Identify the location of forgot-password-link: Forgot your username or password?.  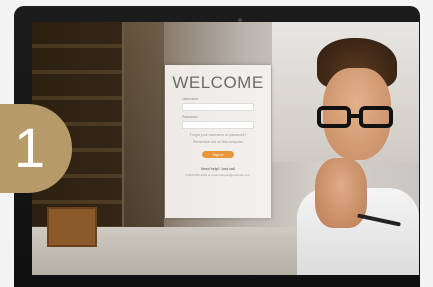
(218, 135).